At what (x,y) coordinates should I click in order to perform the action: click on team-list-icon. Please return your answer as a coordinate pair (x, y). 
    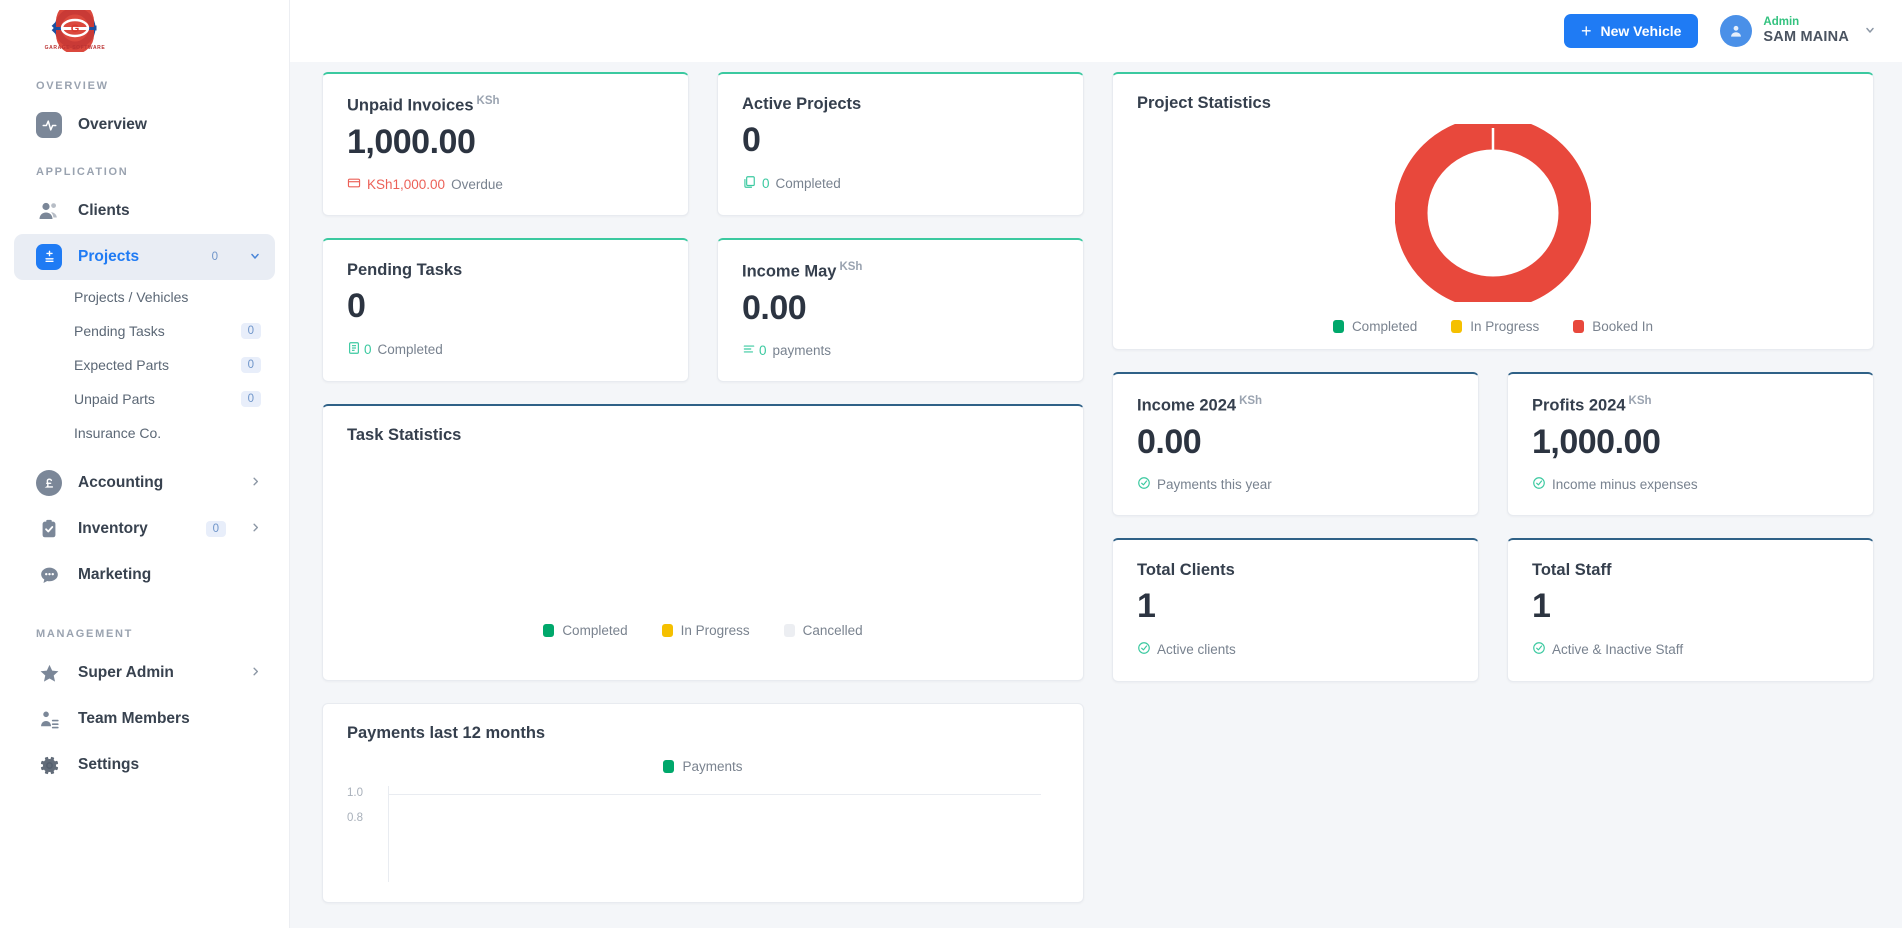
    Looking at the image, I should click on (49, 719).